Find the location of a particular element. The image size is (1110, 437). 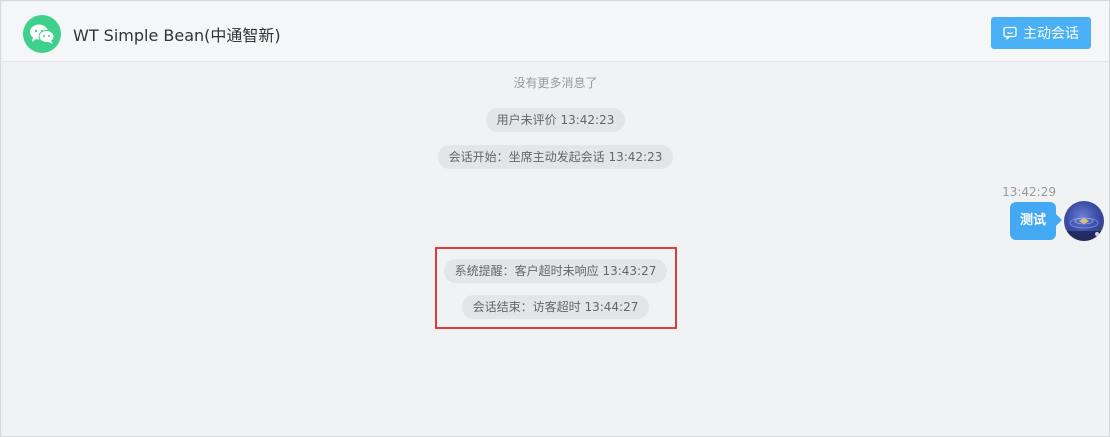

system-message: 会话开始：坐席主动发起会话 13:42:23 is located at coordinates (555, 157).